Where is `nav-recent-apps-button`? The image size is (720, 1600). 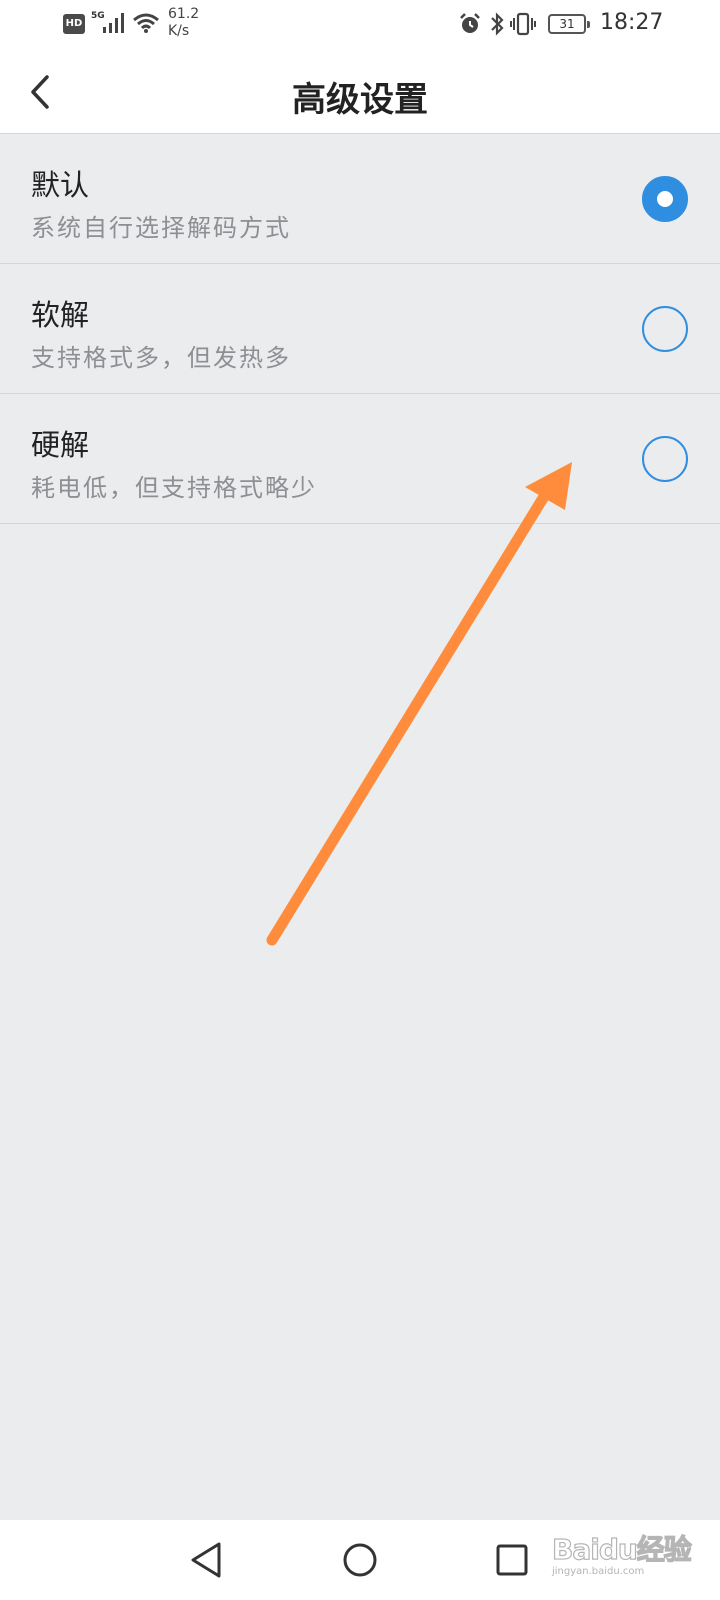
nav-recent-apps-button is located at coordinates (512, 1560).